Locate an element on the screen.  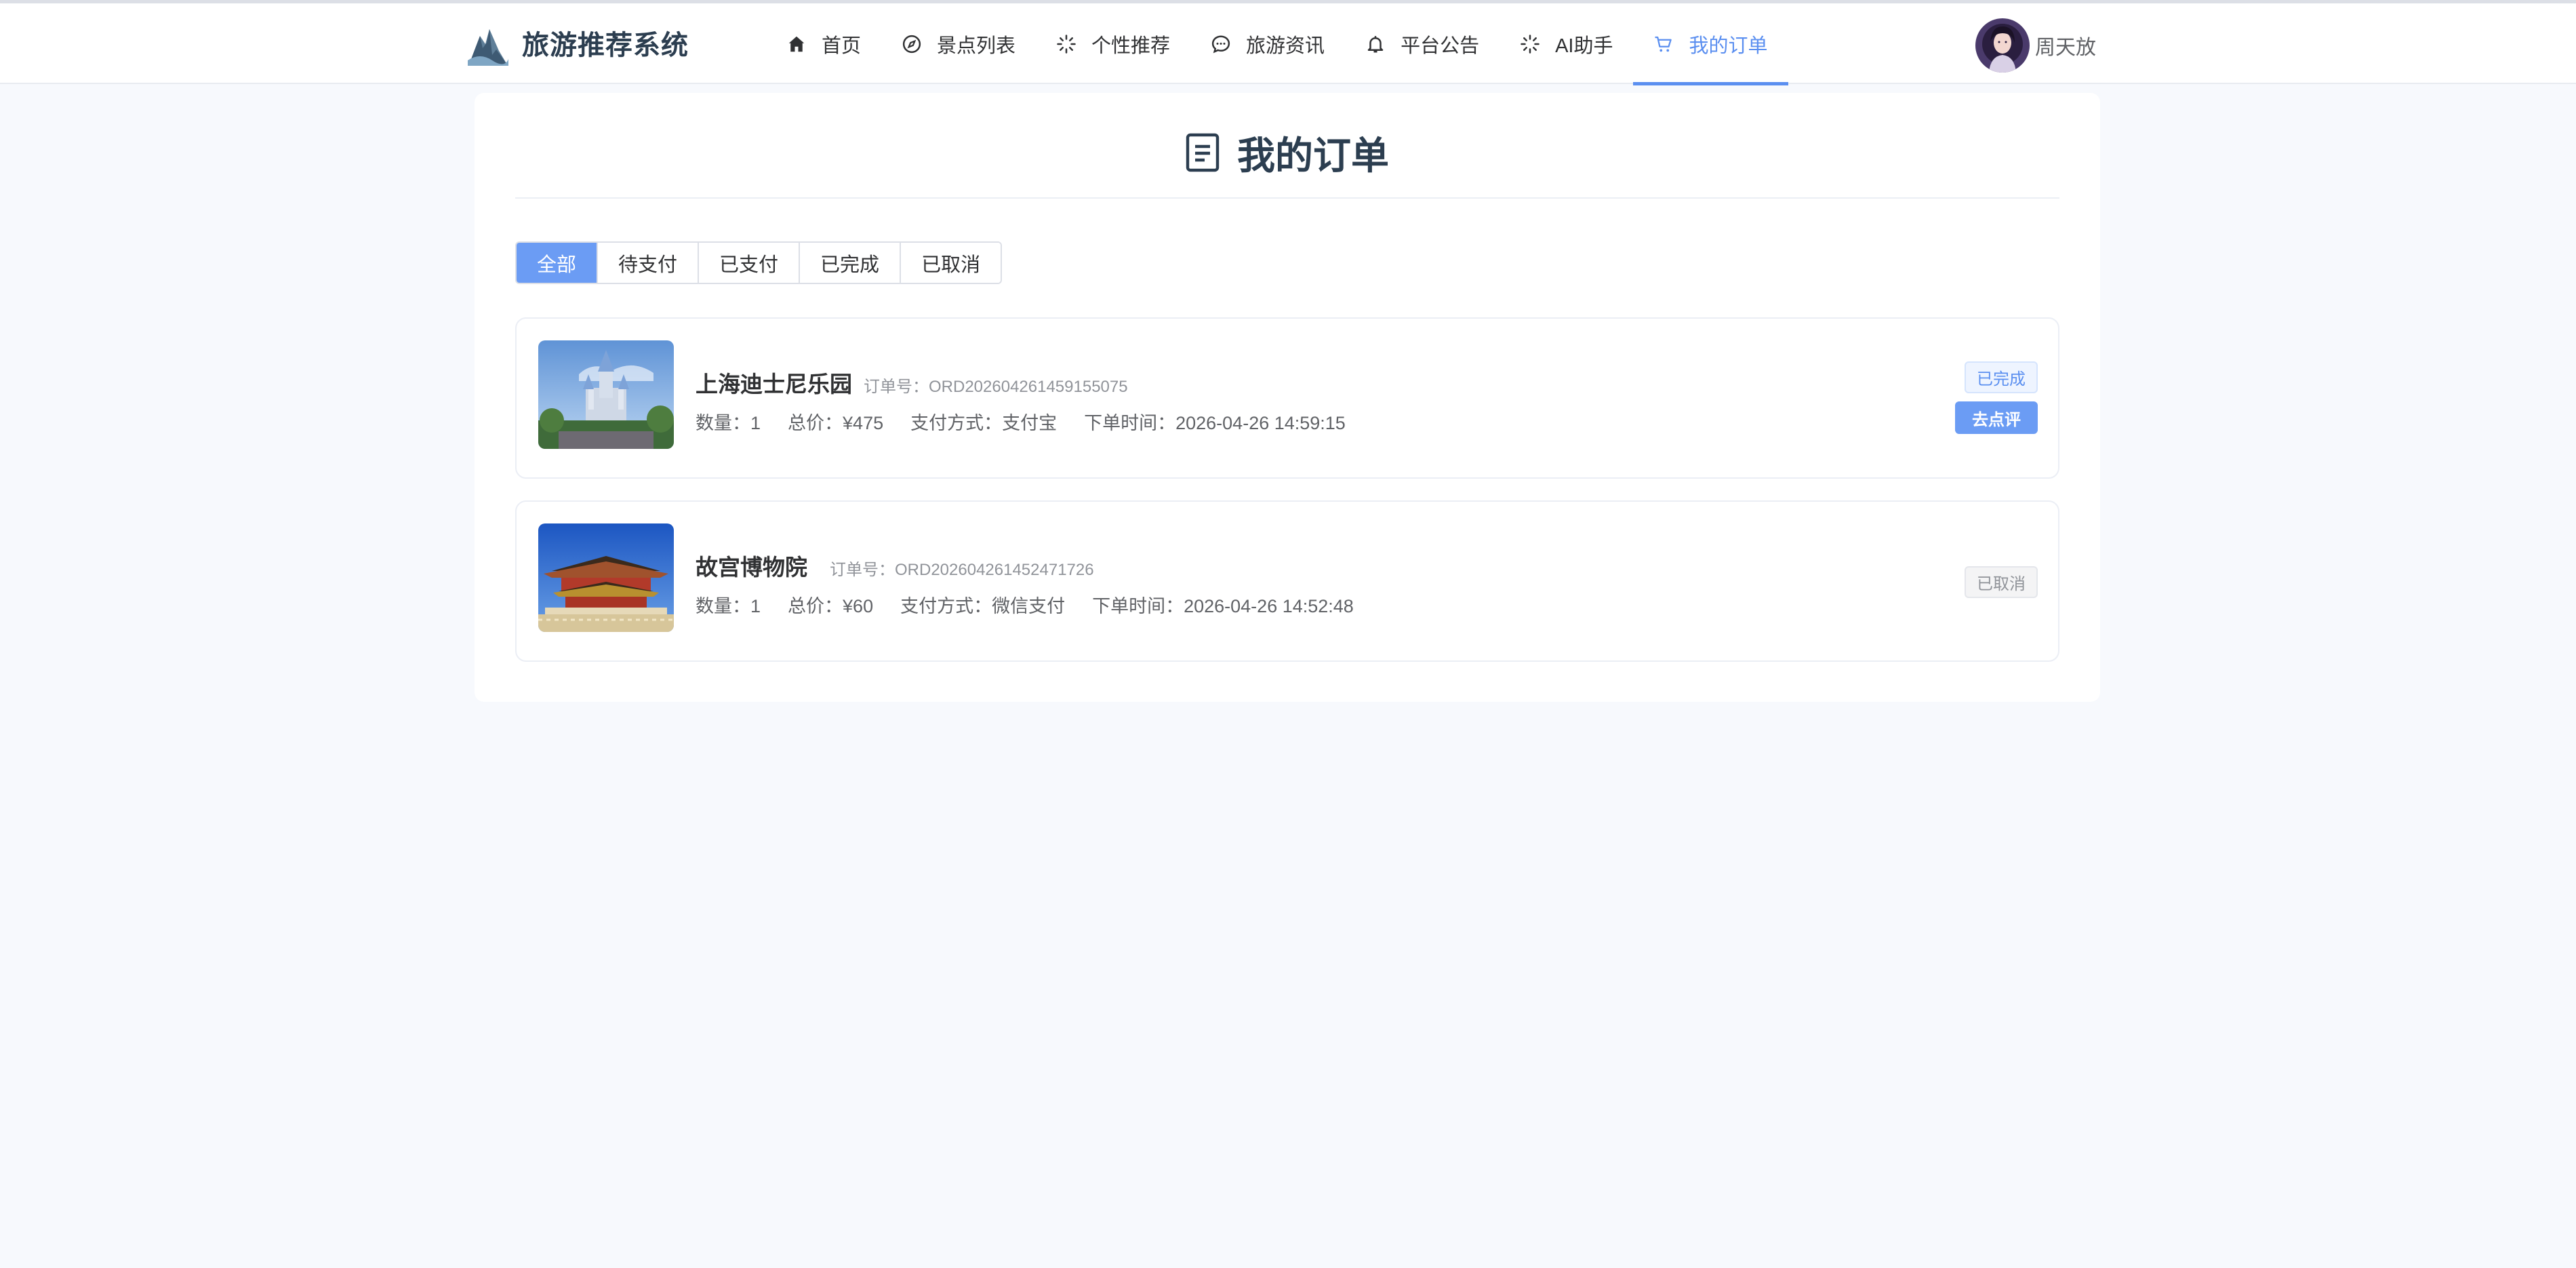
bell-icon is located at coordinates (1375, 44).